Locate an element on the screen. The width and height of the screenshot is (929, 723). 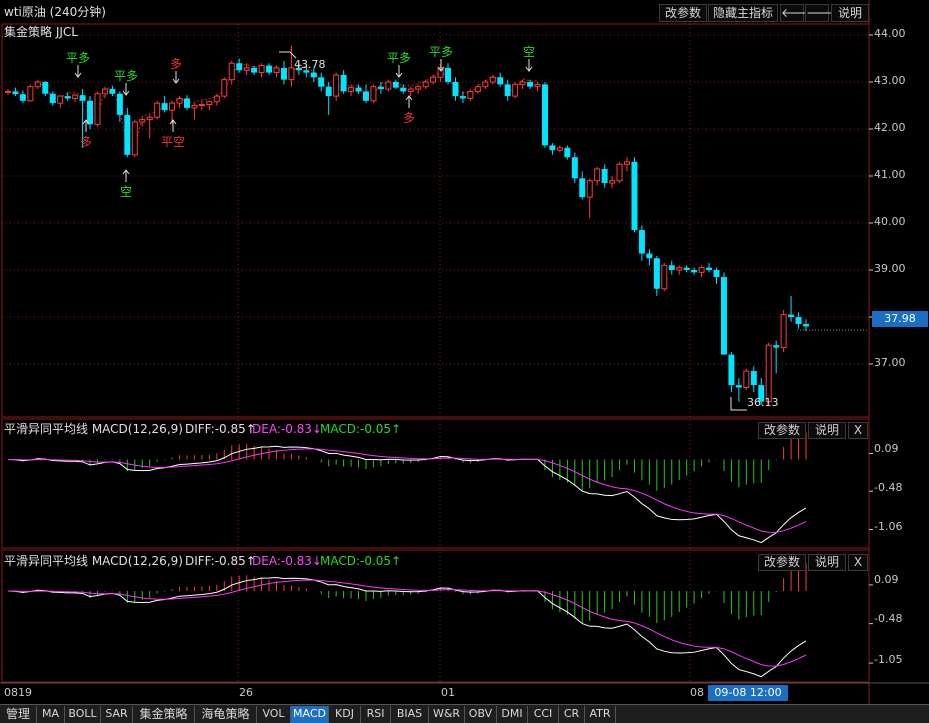
tab-cci: CCI is located at coordinates (543, 714).